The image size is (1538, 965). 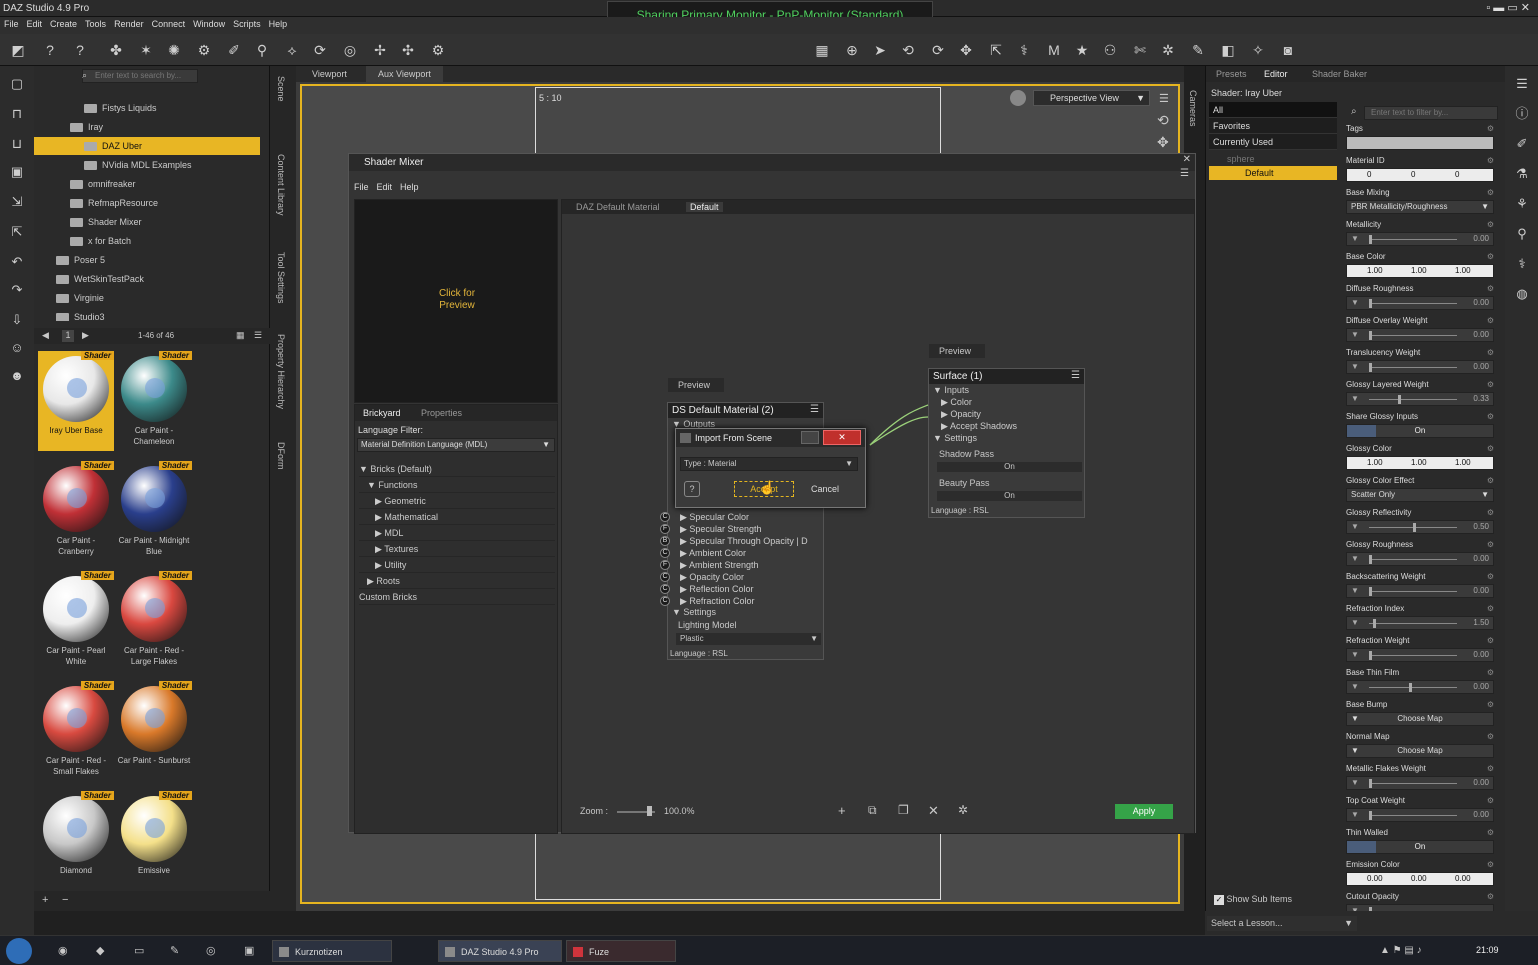 I want to click on new-file-icon: ▢, so click(x=17, y=84).